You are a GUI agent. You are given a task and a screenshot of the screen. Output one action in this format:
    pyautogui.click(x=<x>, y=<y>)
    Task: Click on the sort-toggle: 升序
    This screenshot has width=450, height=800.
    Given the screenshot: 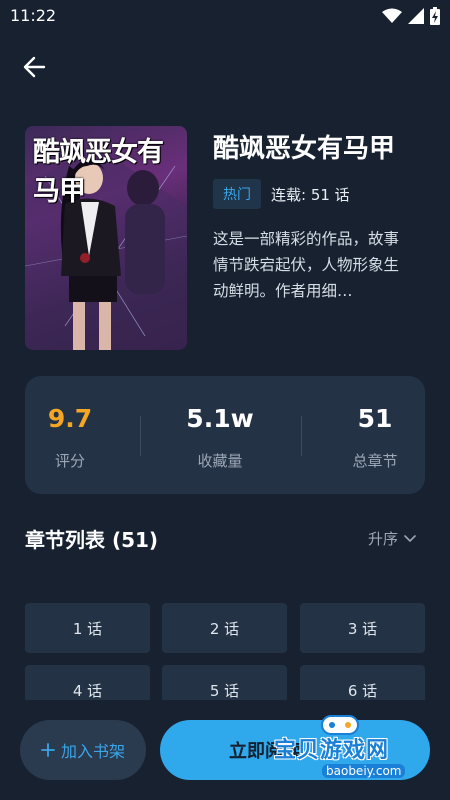 What is the action you would take?
    pyautogui.click(x=392, y=538)
    